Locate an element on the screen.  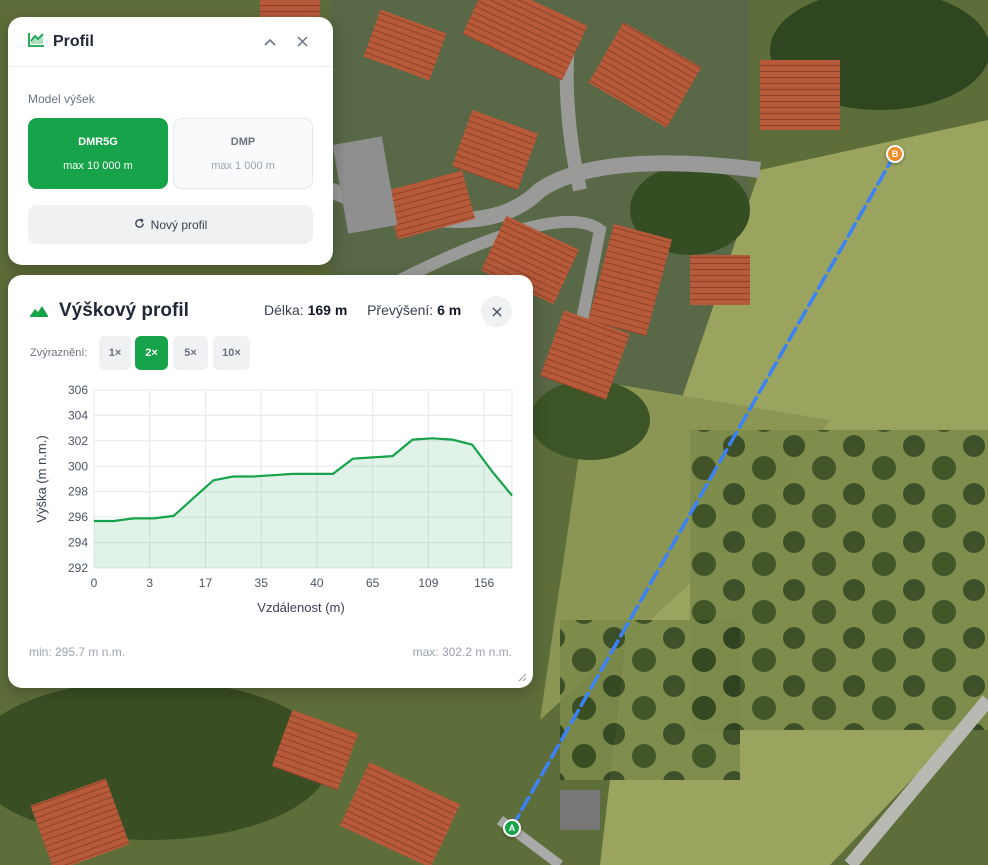
refresh-icon is located at coordinates (139, 224).